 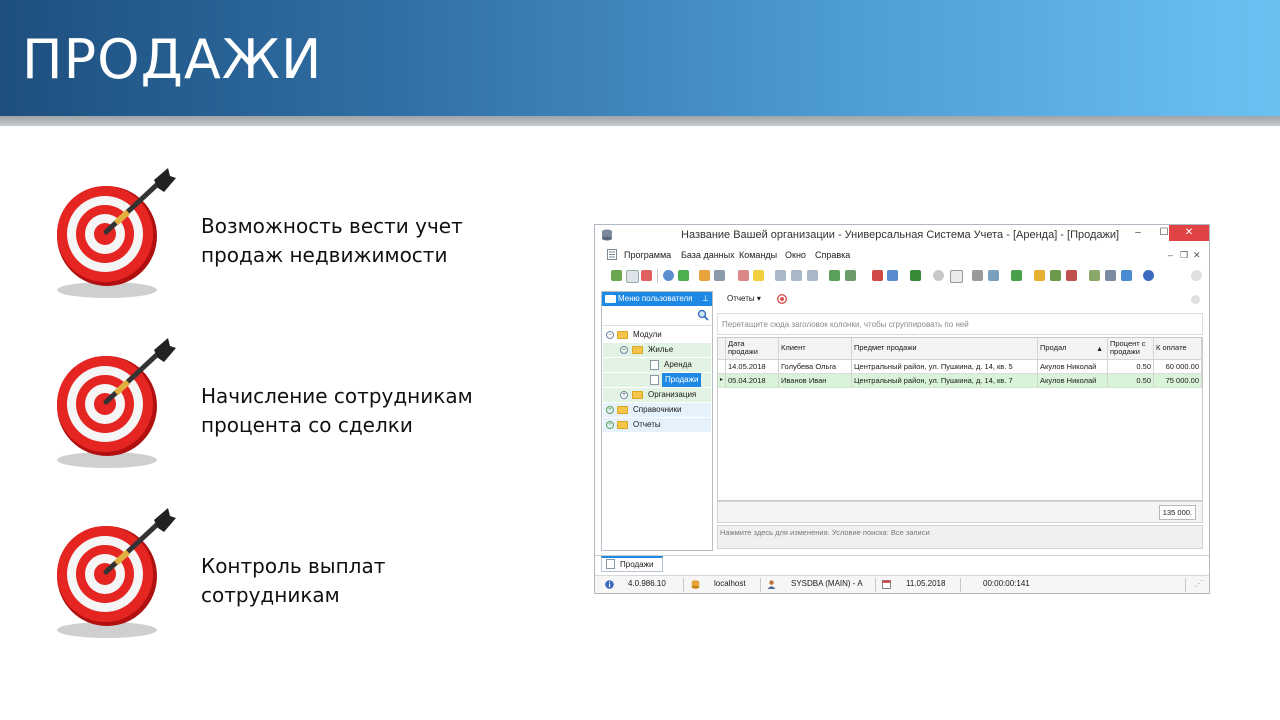 What do you see at coordinates (647, 255) in the screenshot?
I see `menu-item-program: Программа` at bounding box center [647, 255].